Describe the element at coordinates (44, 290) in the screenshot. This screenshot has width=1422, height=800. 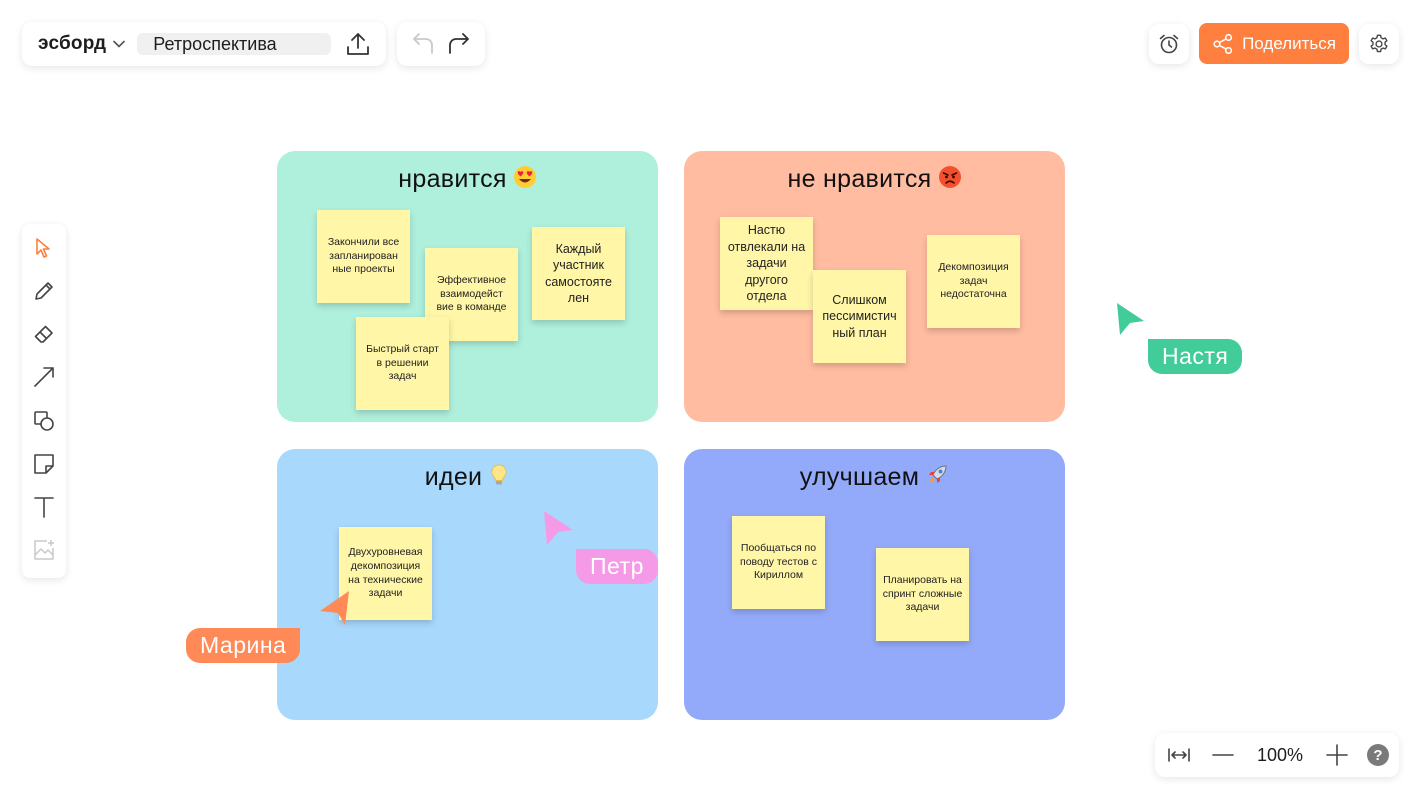
I see `pen-icon` at that location.